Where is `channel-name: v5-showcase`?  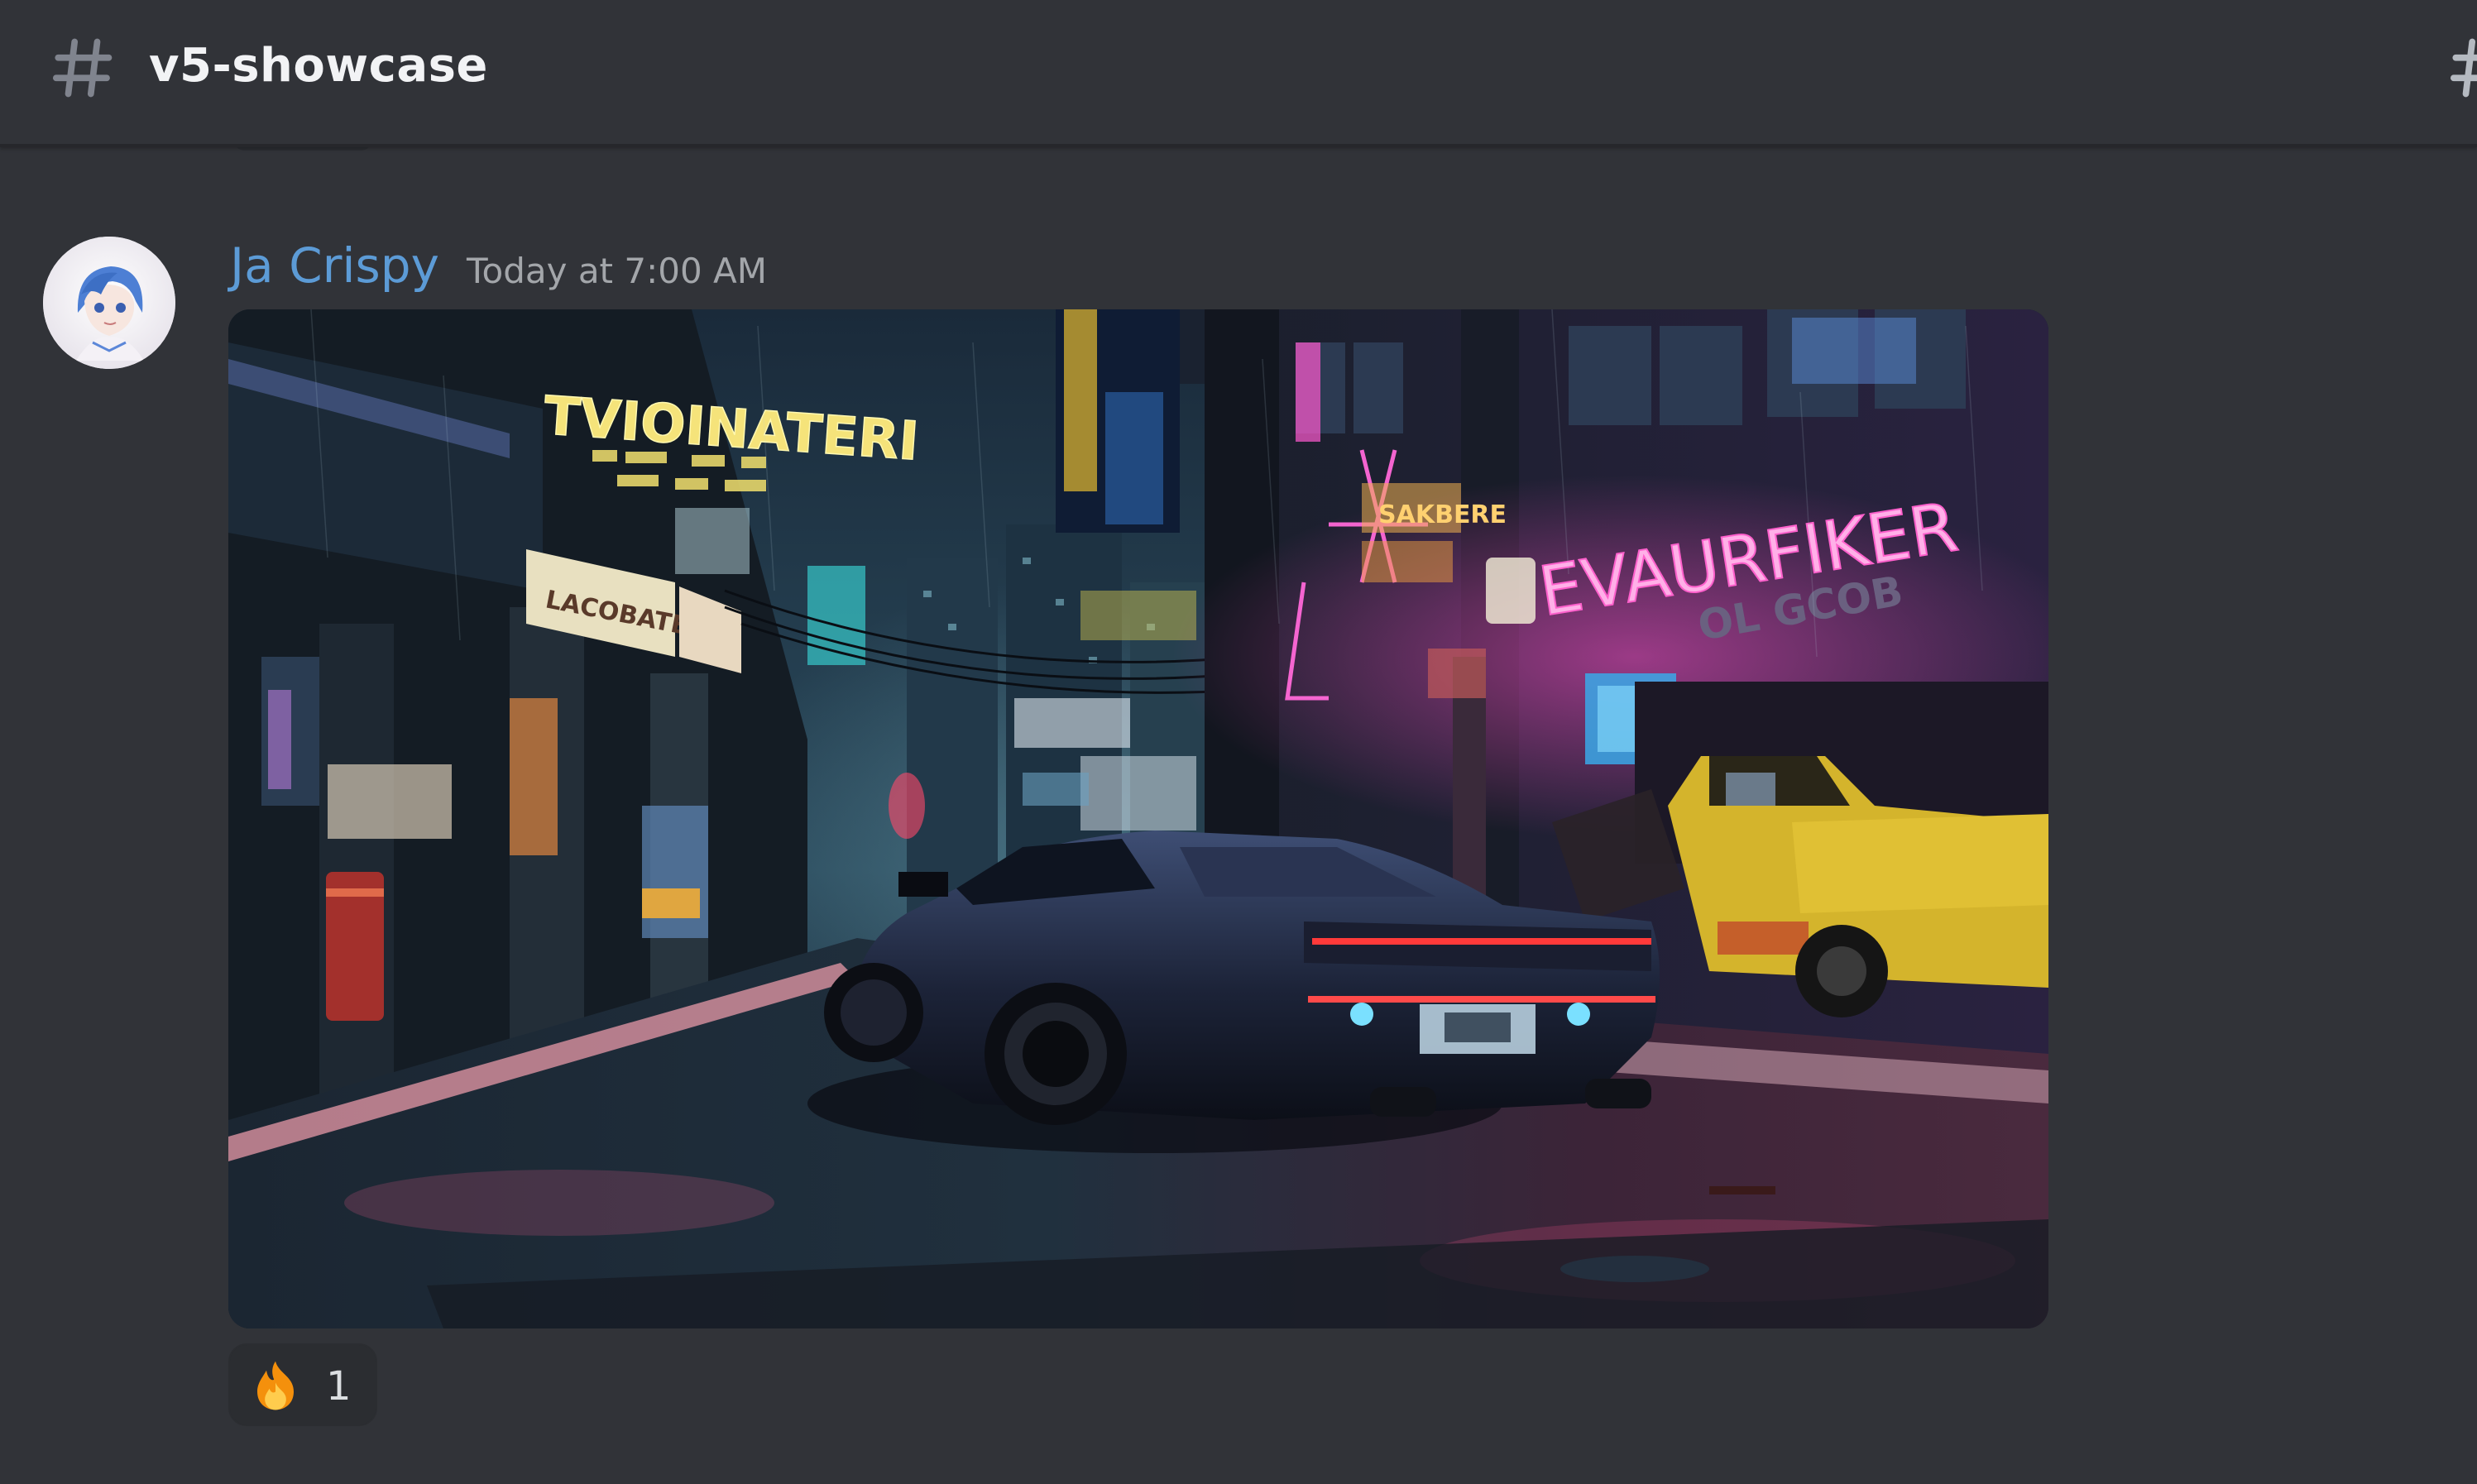 channel-name: v5-showcase is located at coordinates (319, 66).